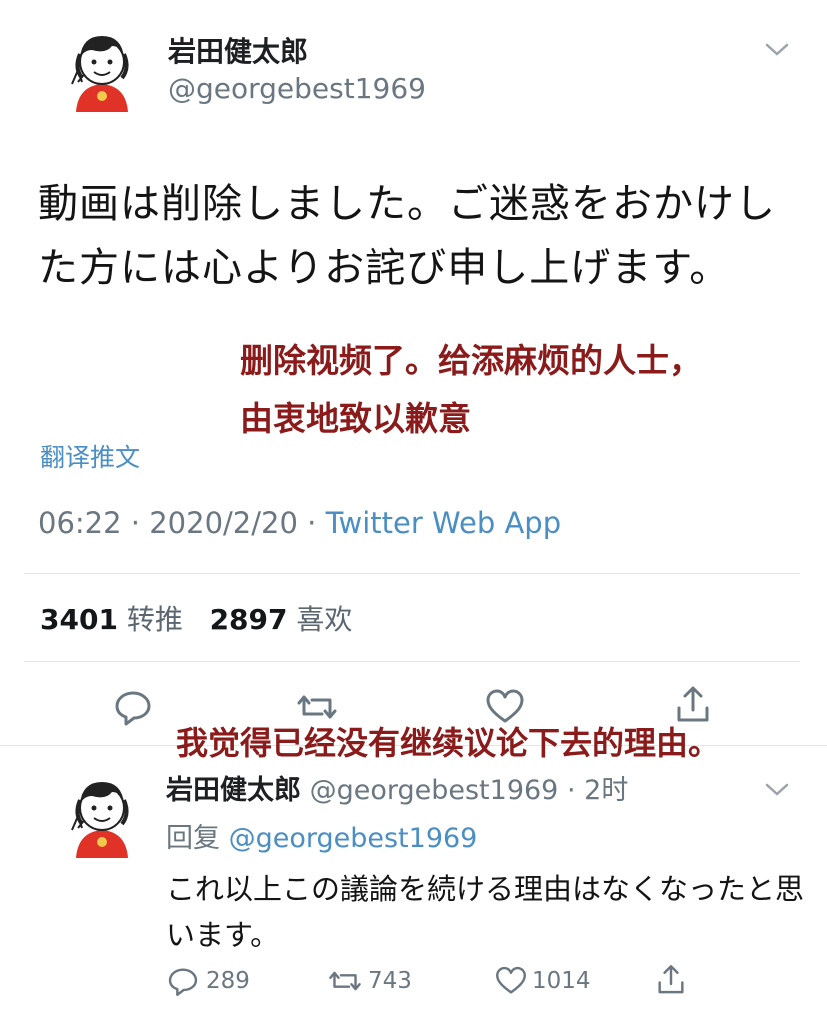 The image size is (827, 1025). Describe the element at coordinates (249, 619) in the screenshot. I see `like-count: 2897` at that location.